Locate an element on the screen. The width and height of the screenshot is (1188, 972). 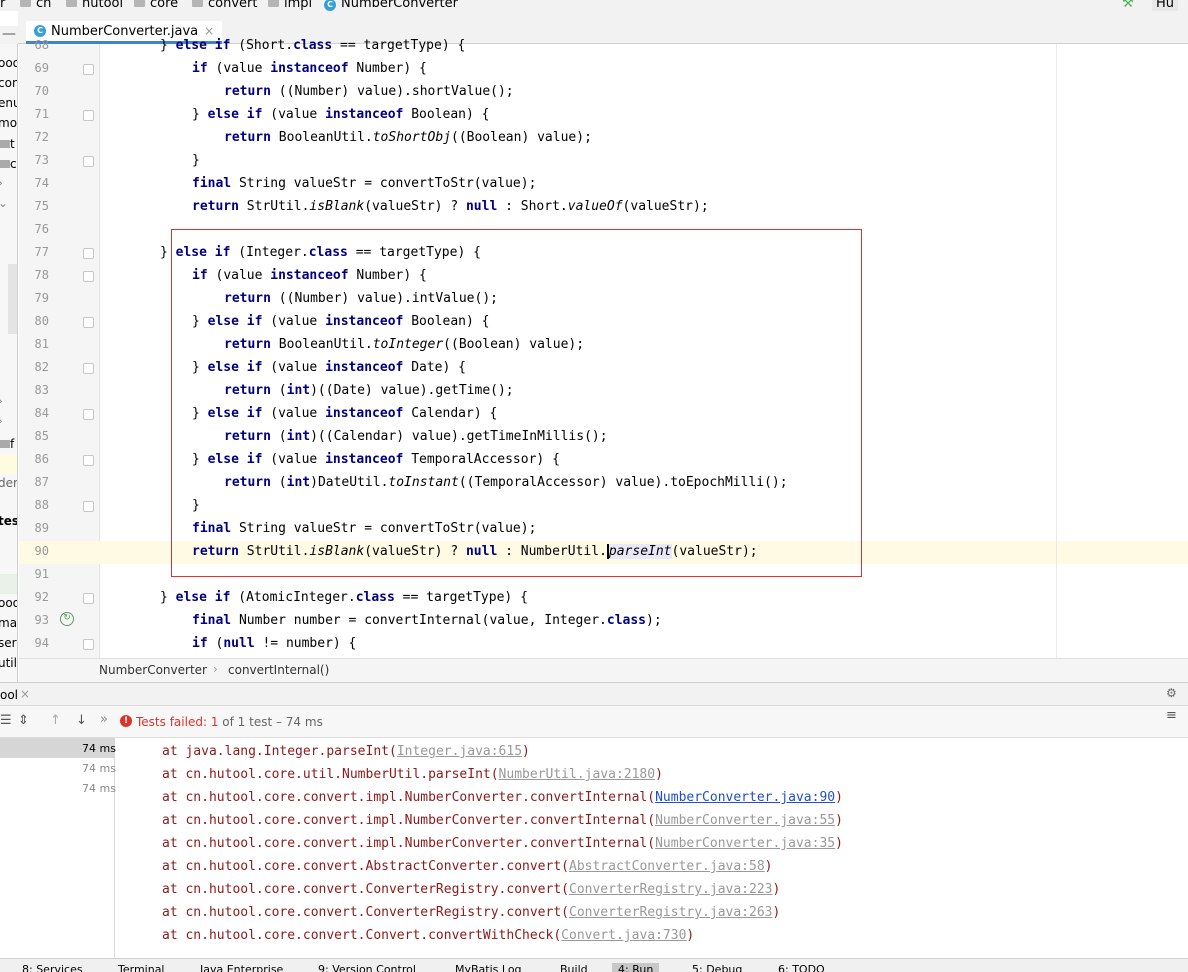
chevron-down-icon: ⌄ is located at coordinates (4, 203).